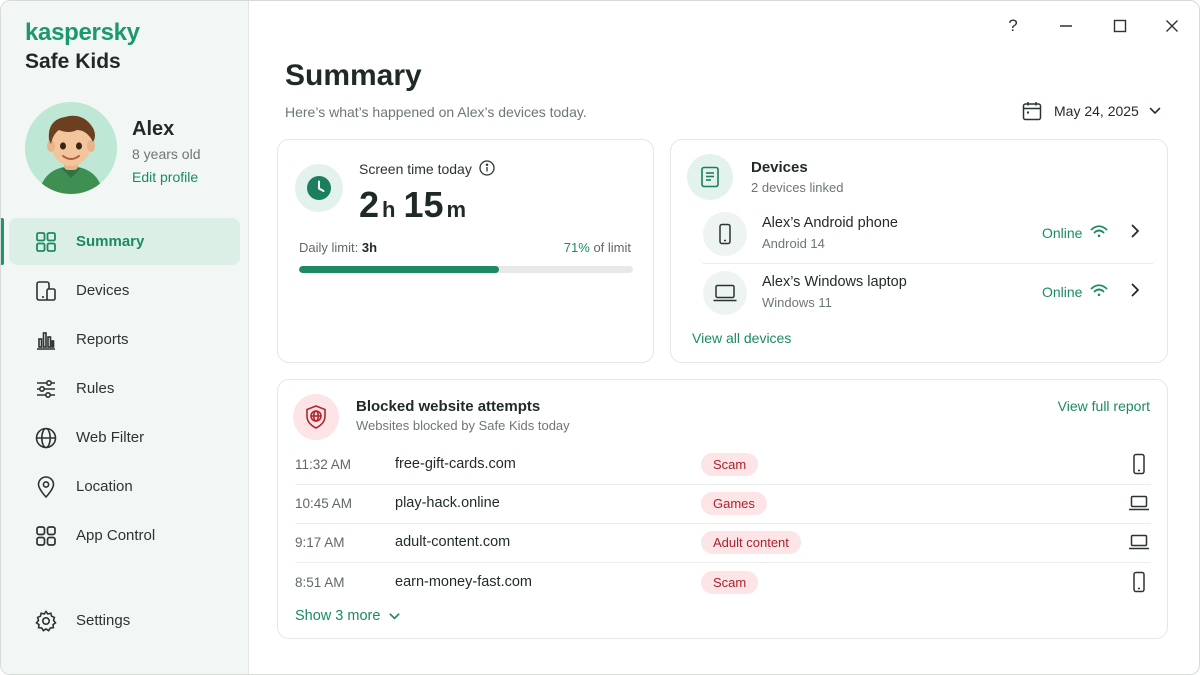 This screenshot has width=1200, height=675. I want to click on nav-item-devices: Devices, so click(125, 290).